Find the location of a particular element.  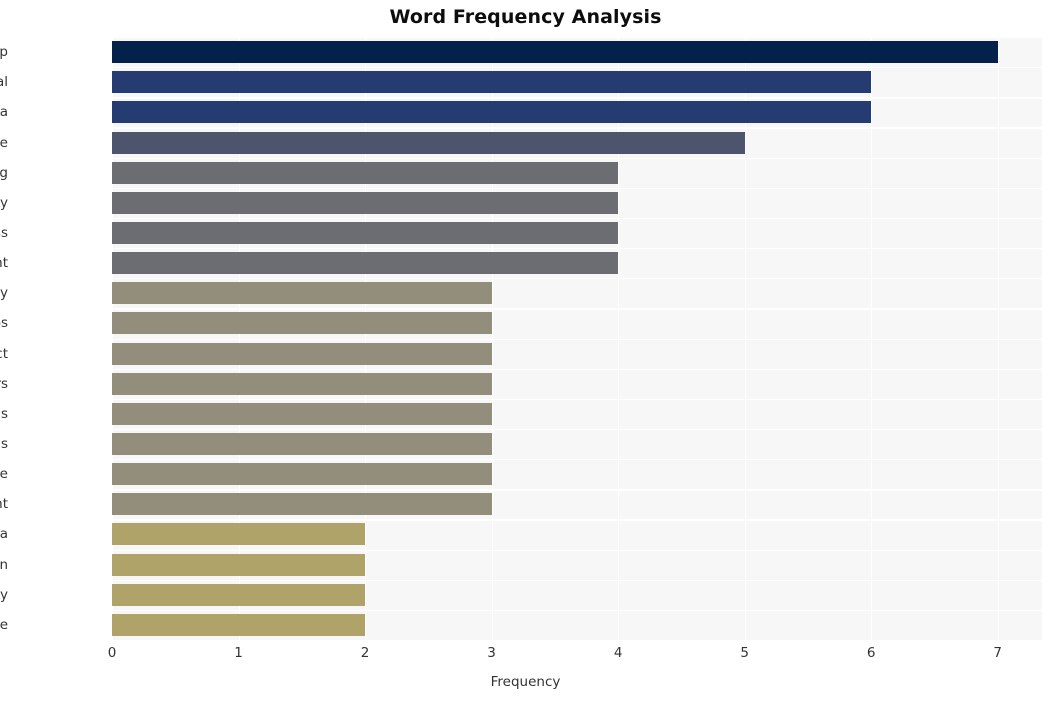

bar-company is located at coordinates (302, 293).